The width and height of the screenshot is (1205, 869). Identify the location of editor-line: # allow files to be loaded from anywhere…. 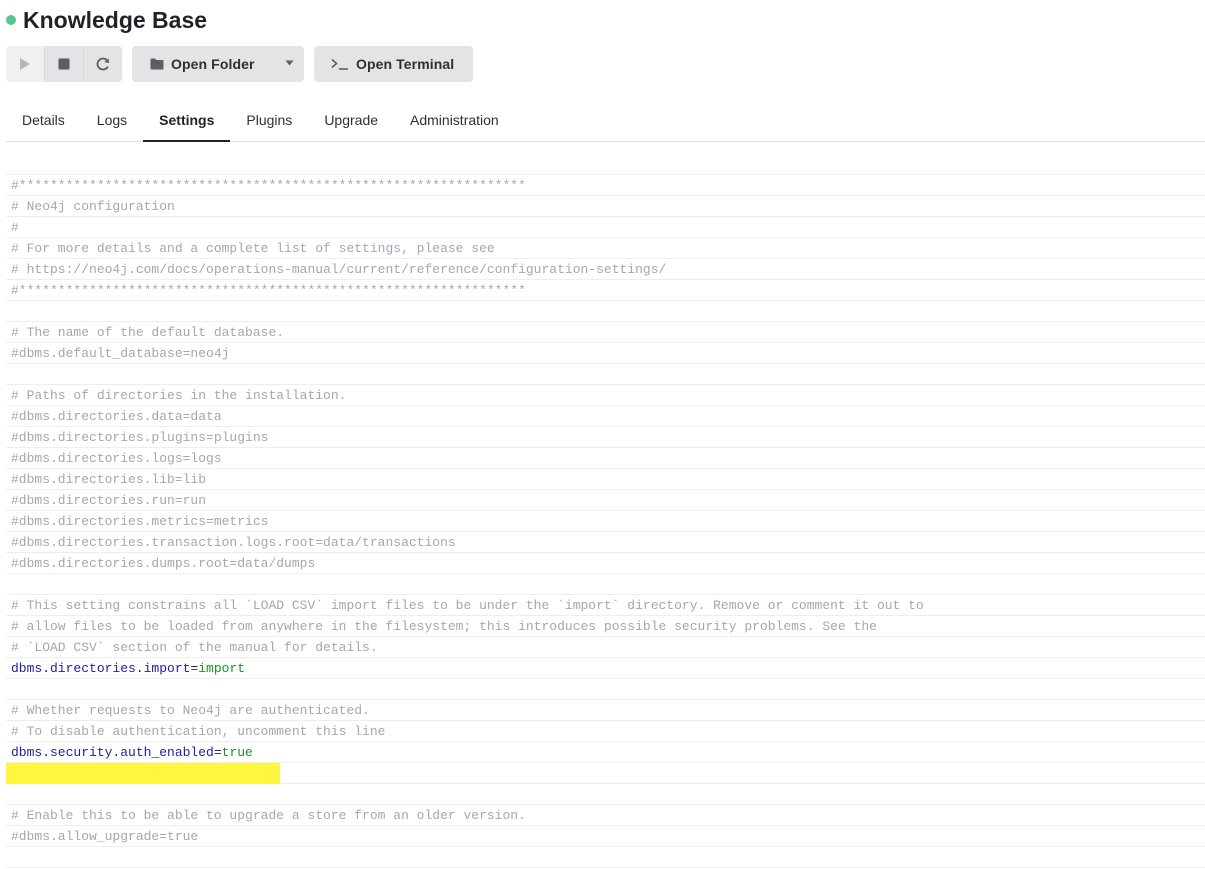
(605, 626).